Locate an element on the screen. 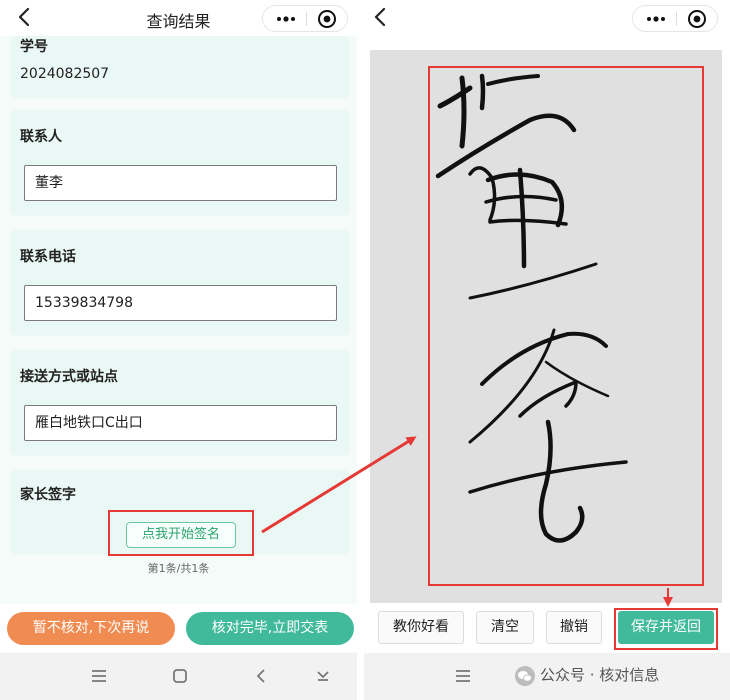  pickup-label: 接送方式或站点 is located at coordinates (69, 377).